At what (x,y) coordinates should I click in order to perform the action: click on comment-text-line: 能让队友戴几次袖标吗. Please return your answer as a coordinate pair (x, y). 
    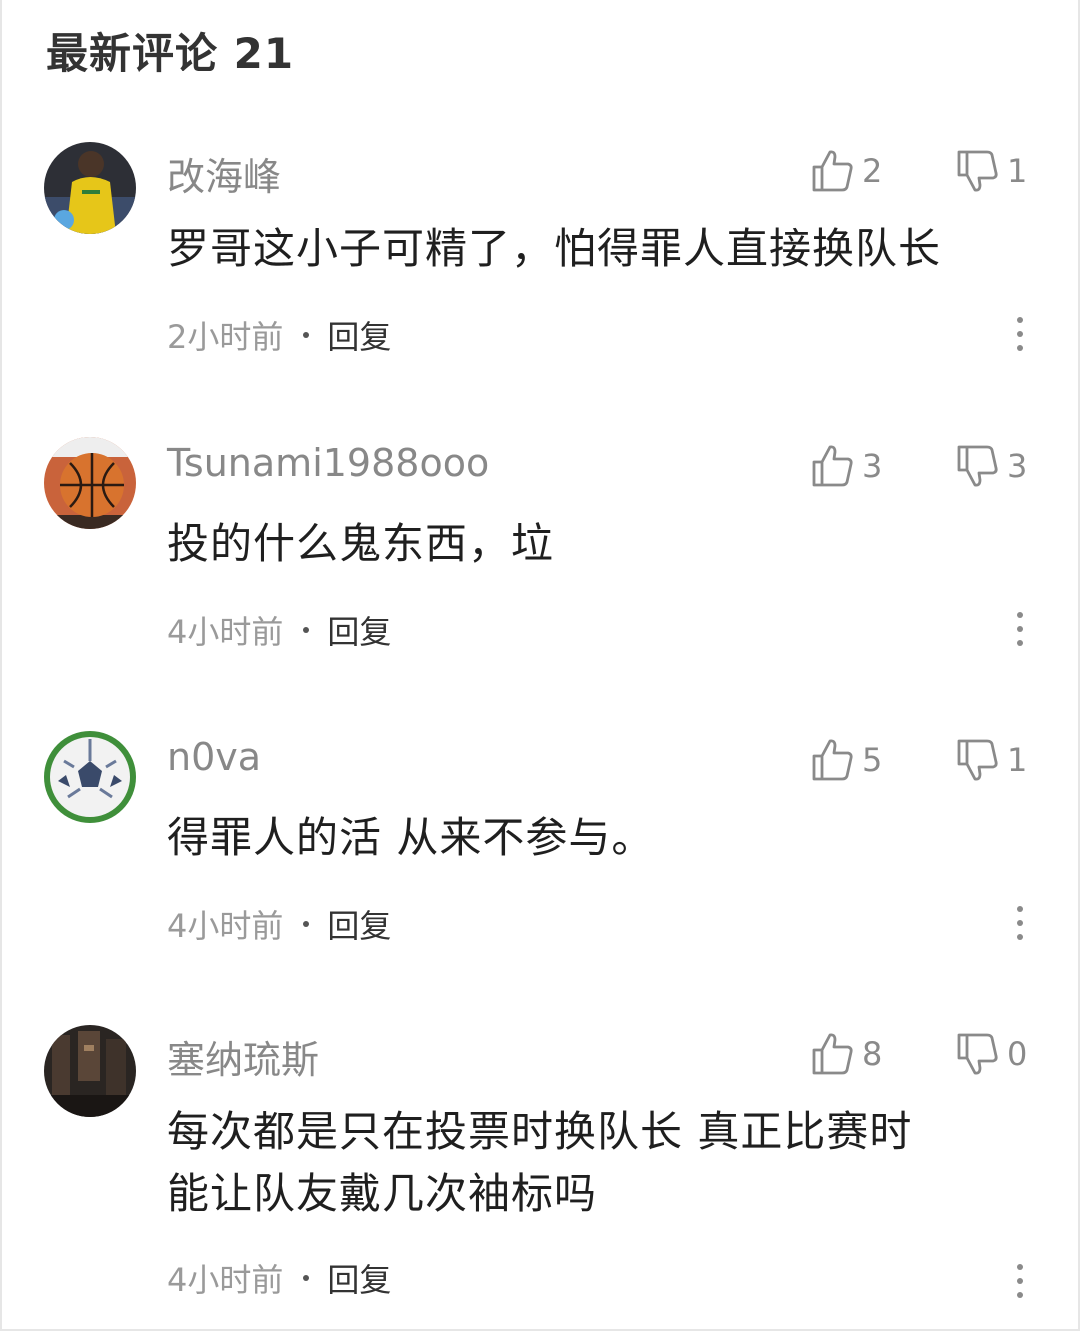
    Looking at the image, I should click on (382, 1193).